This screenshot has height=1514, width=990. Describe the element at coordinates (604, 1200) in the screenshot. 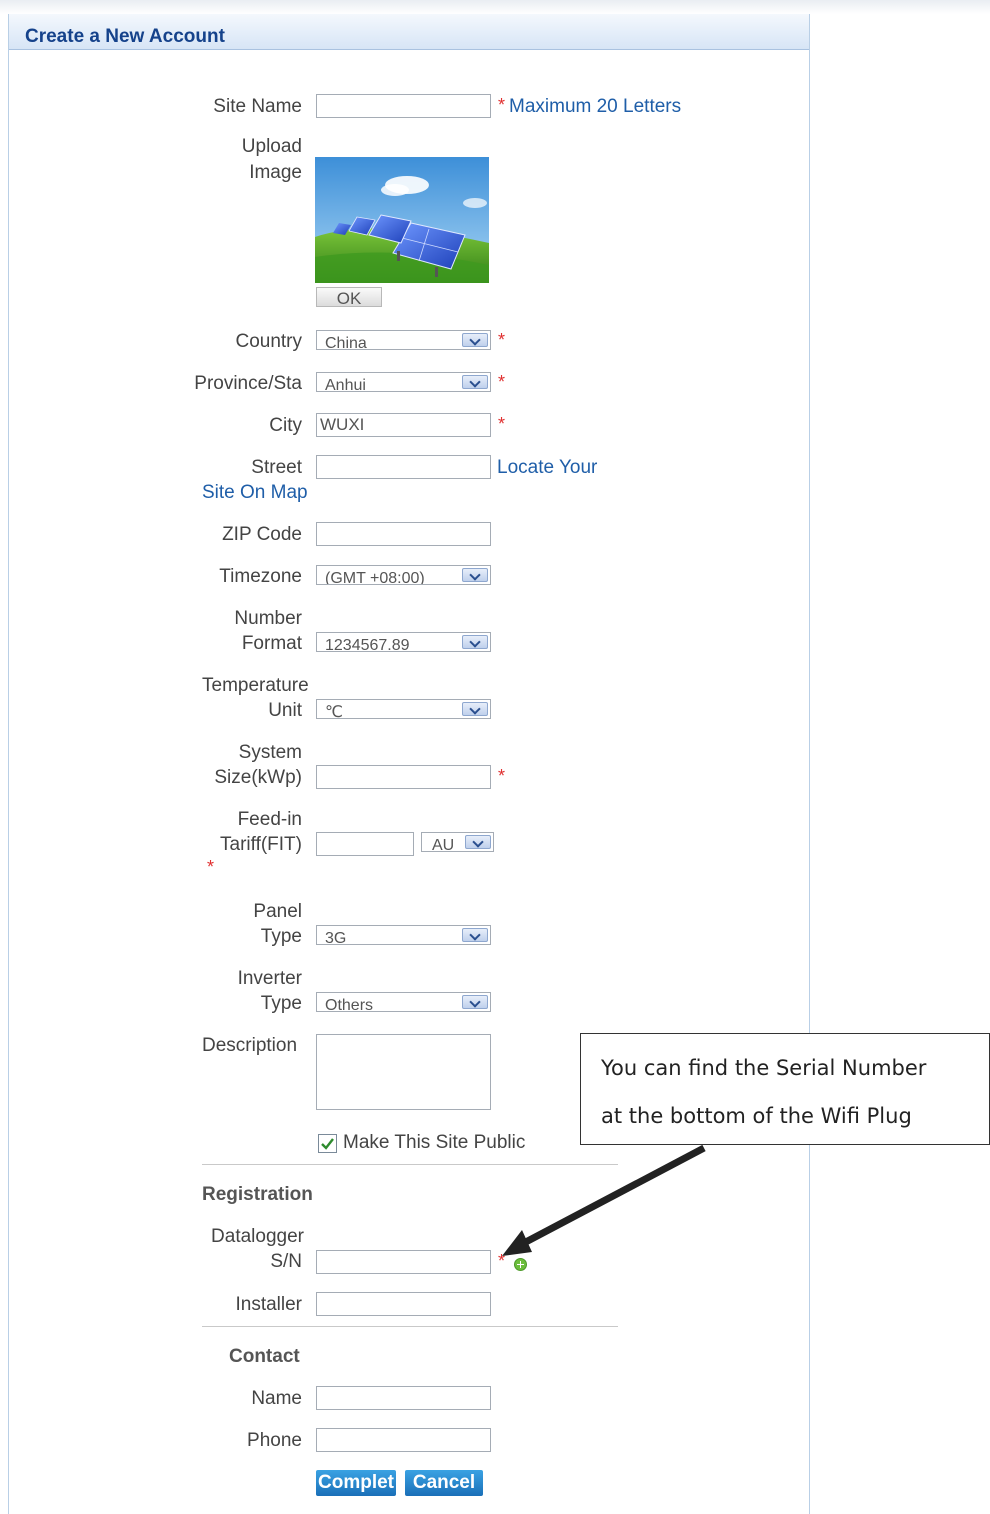

I see `callout-arrow` at that location.